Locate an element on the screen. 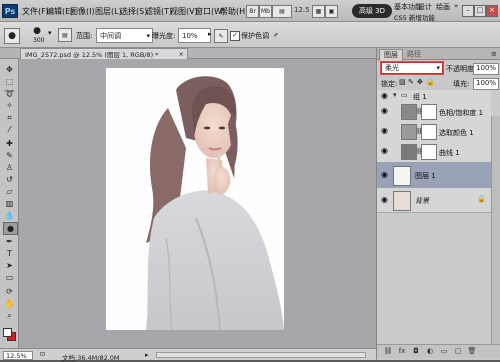 The image size is (500, 362). add-mask-icon: ◘ is located at coordinates (416, 351).